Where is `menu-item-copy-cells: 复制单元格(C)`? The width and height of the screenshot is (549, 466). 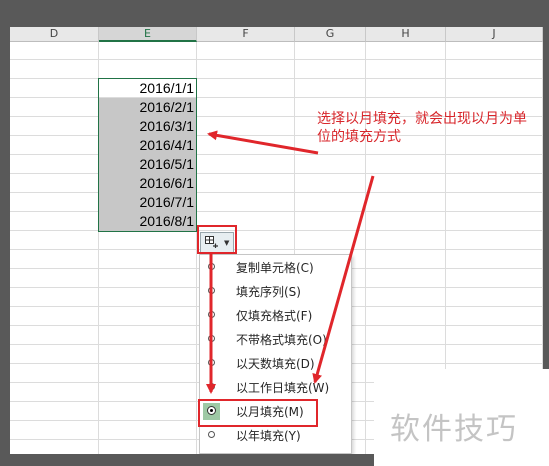 menu-item-copy-cells: 复制单元格(C) is located at coordinates (275, 268).